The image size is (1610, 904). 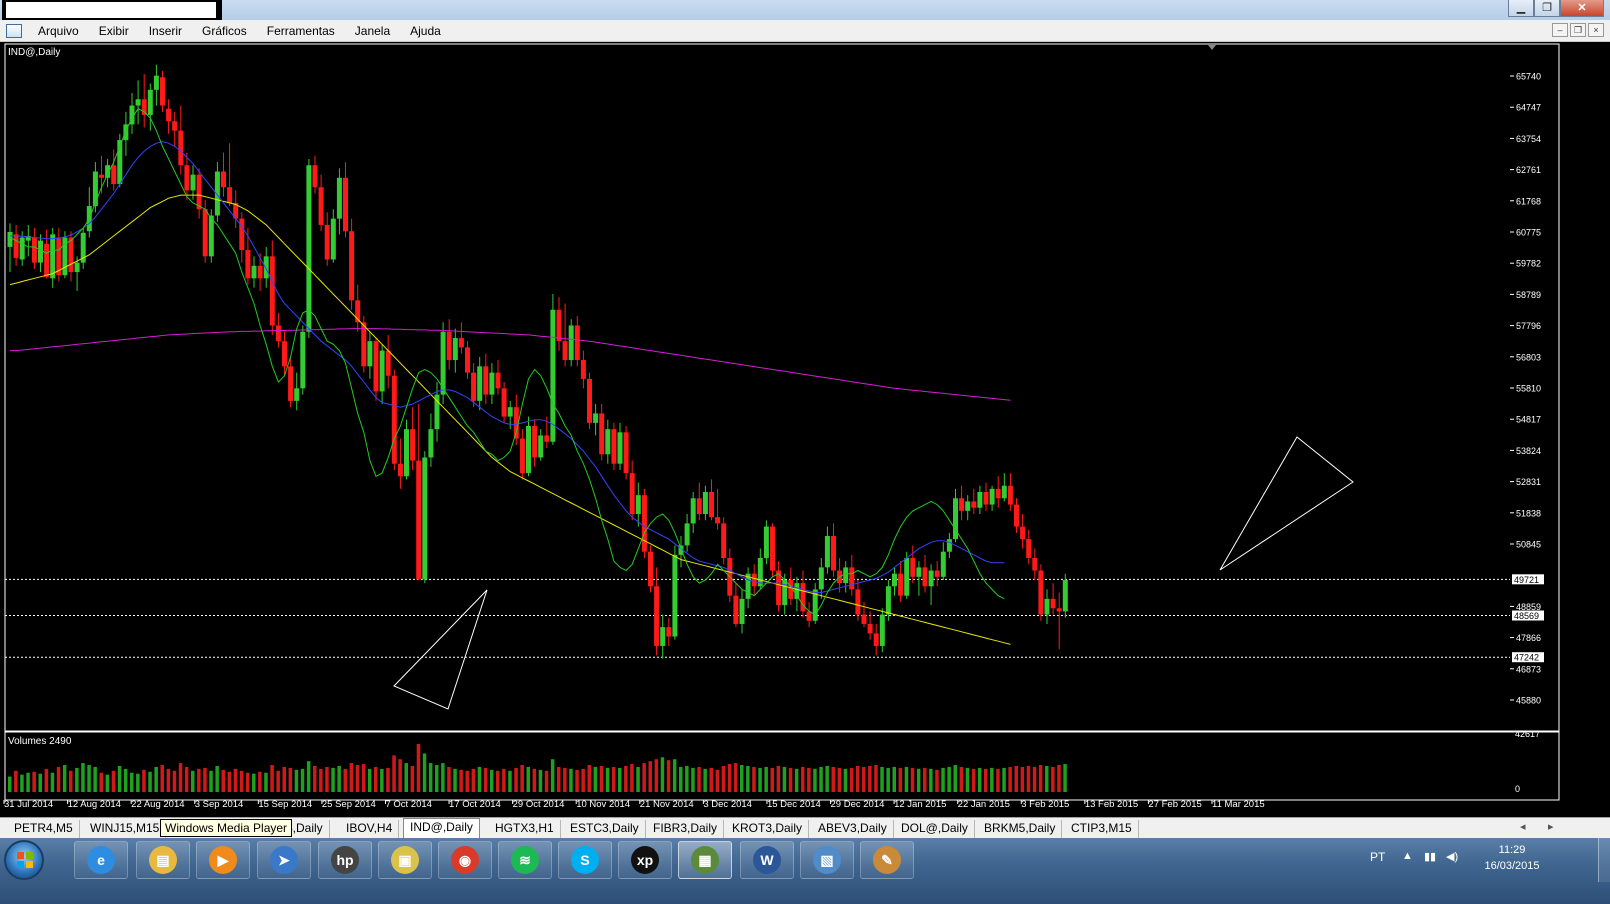 I want to click on skype-icon: S, so click(x=585, y=860).